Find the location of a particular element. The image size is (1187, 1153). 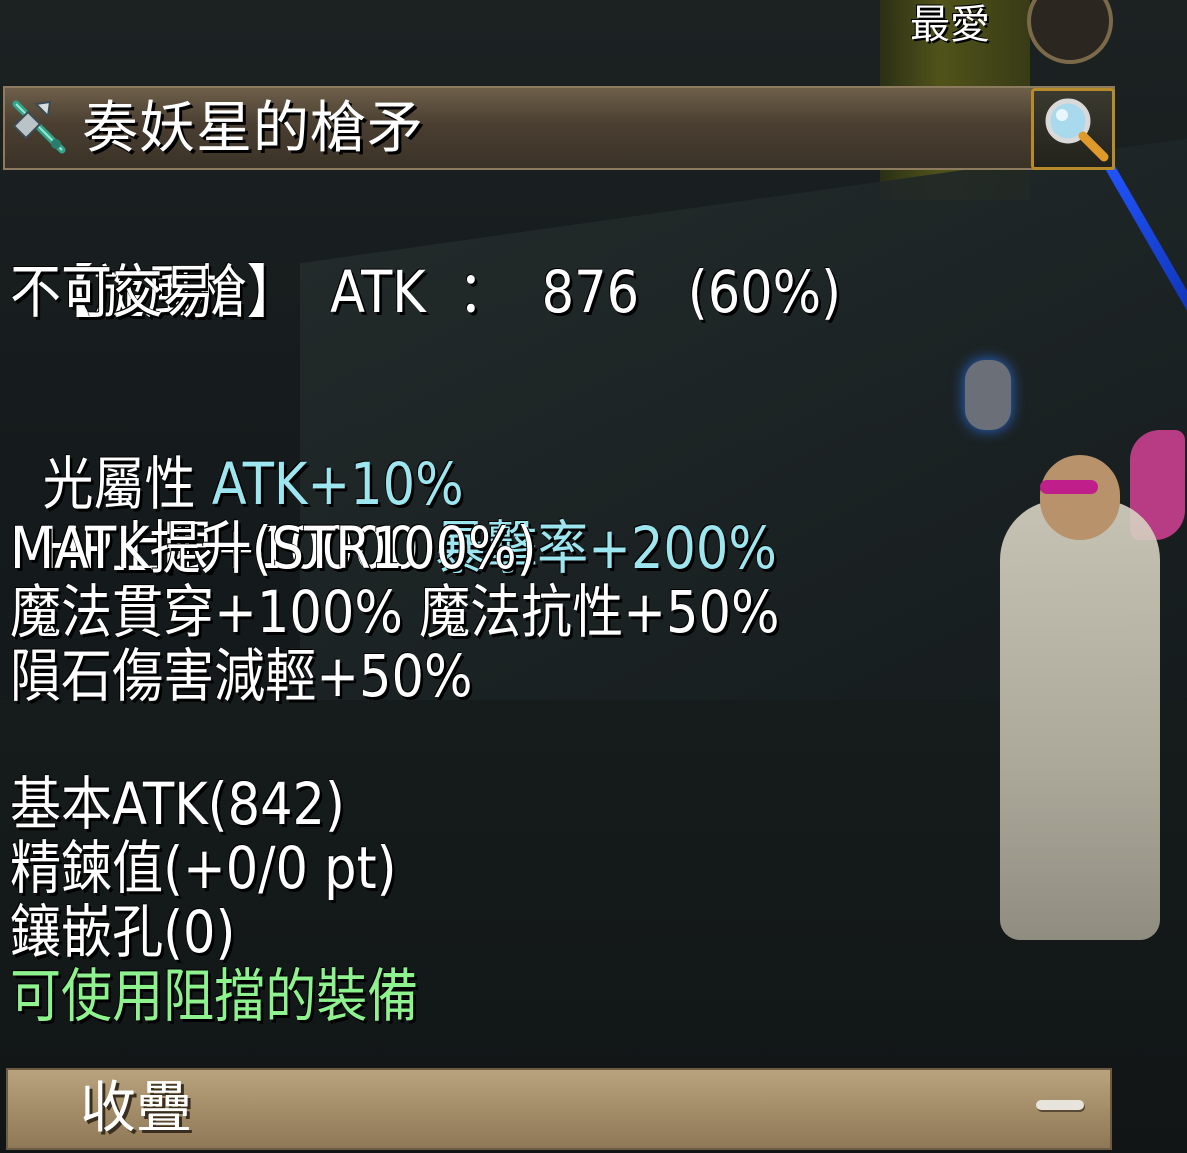

collapse-label: 收疊 is located at coordinates (136, 1108).